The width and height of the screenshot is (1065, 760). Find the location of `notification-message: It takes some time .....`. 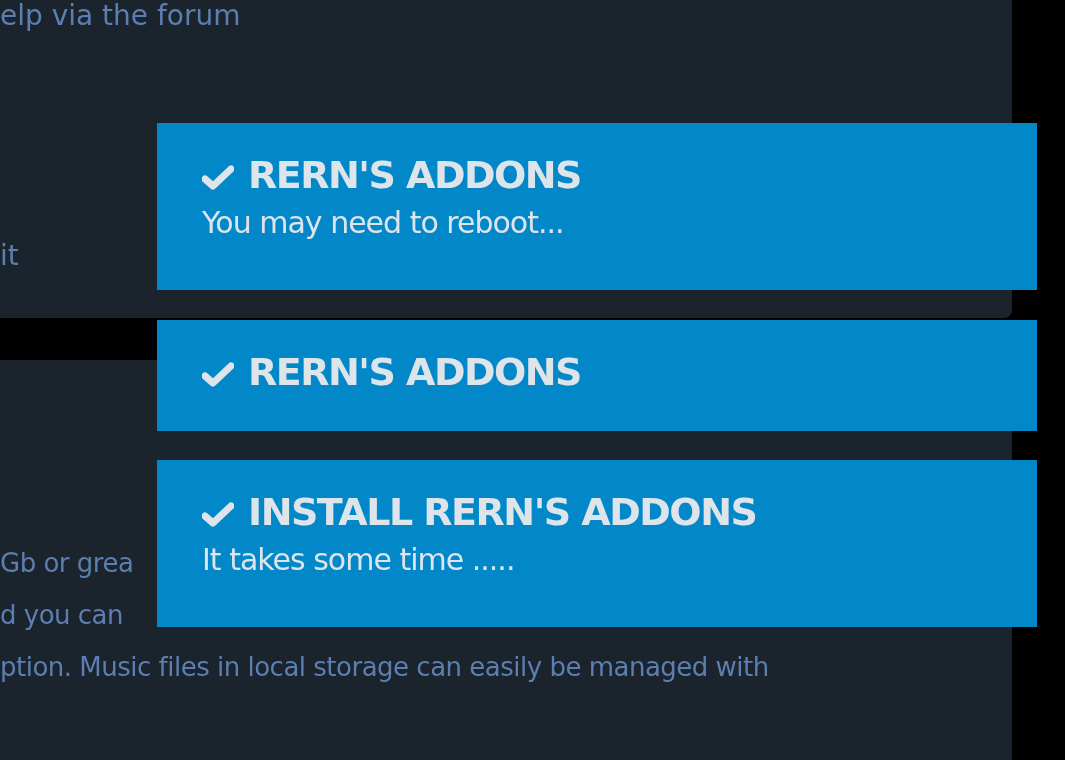

notification-message: It takes some time ..... is located at coordinates (358, 560).